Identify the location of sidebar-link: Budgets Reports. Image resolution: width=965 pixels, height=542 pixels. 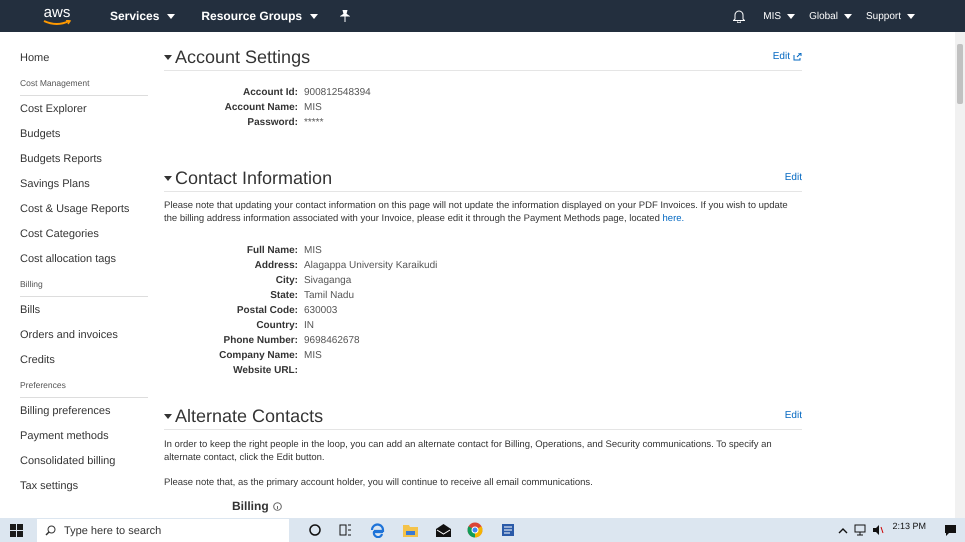
(94, 163).